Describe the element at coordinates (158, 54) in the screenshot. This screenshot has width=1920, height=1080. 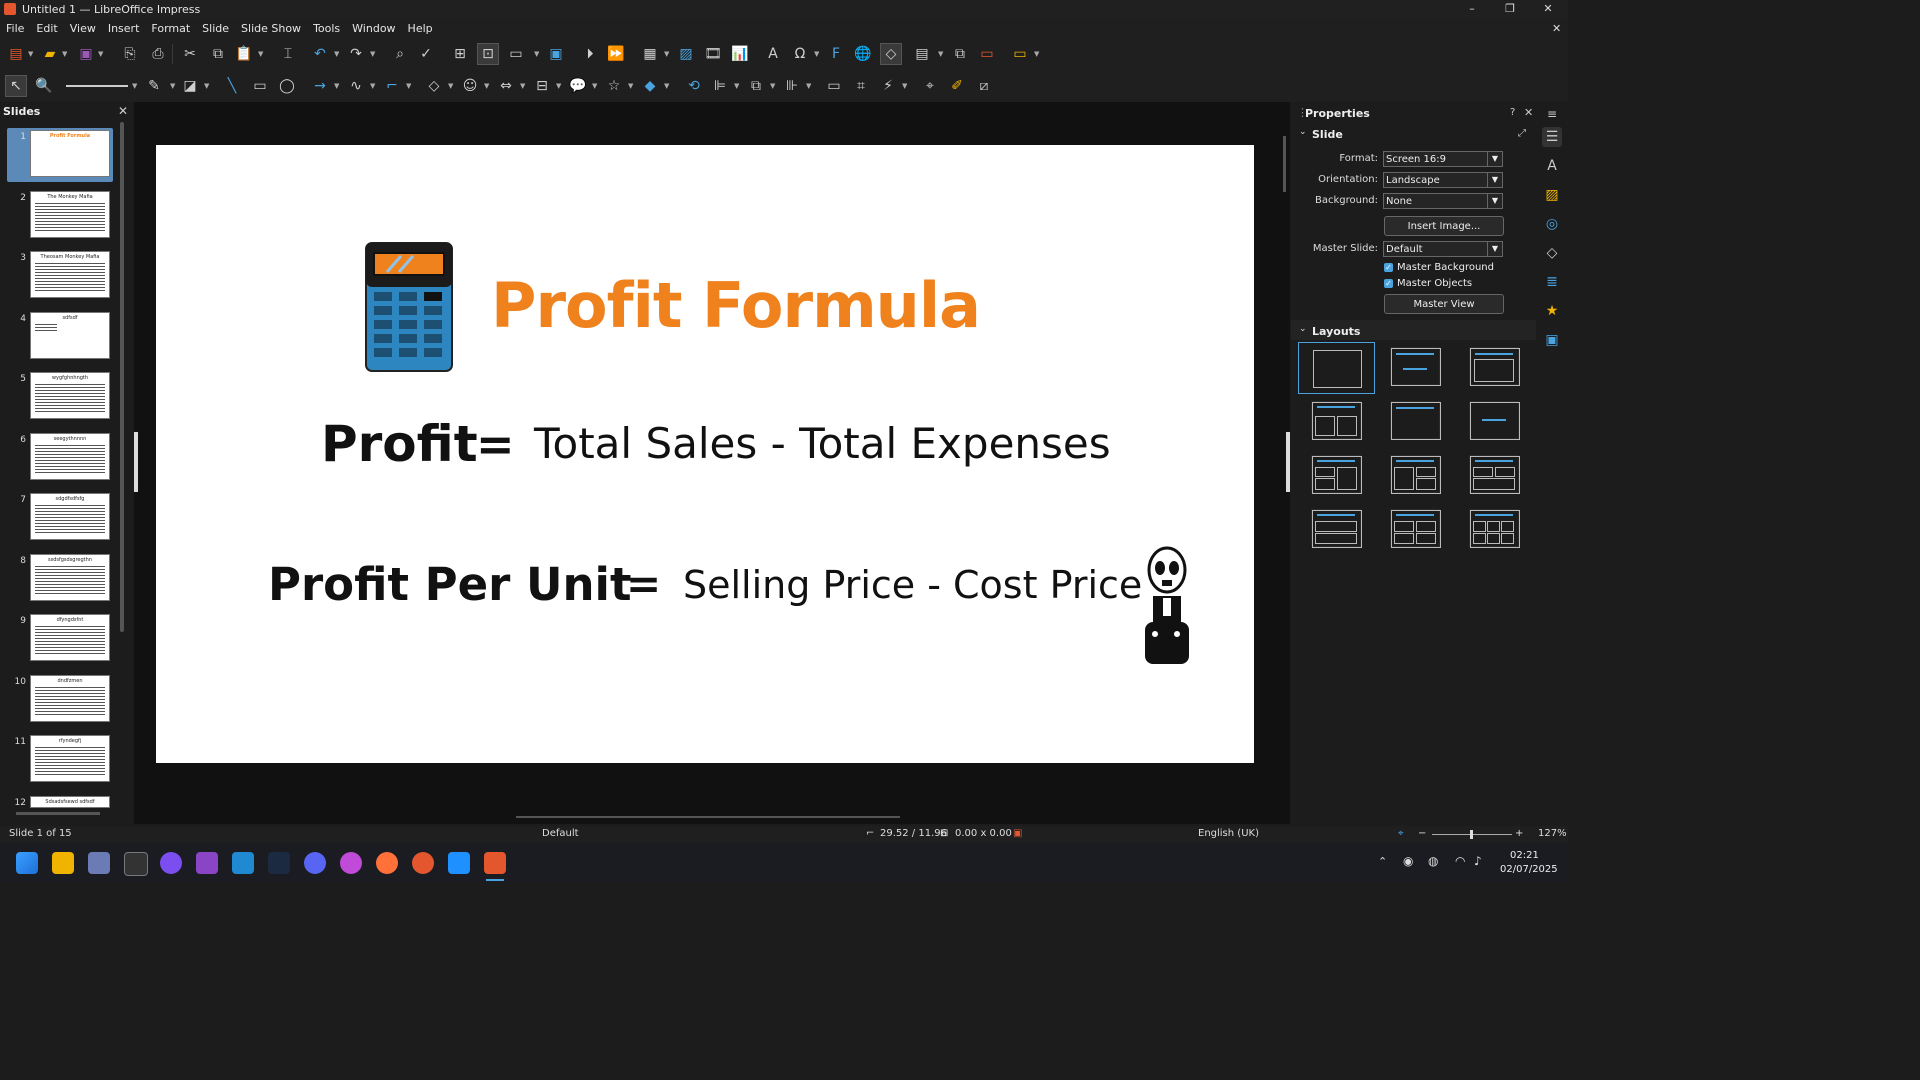
I see `print-icon: ⎙` at that location.